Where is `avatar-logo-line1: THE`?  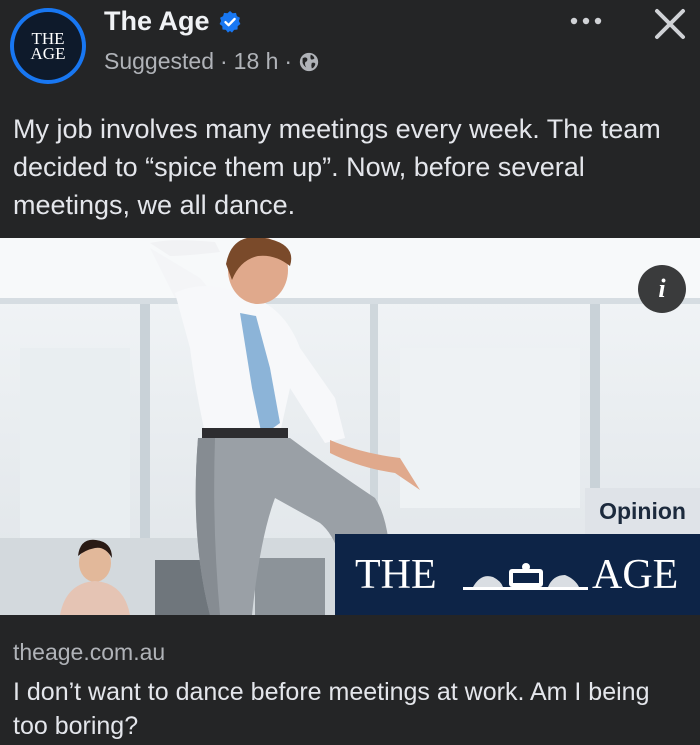 avatar-logo-line1: THE is located at coordinates (48, 38).